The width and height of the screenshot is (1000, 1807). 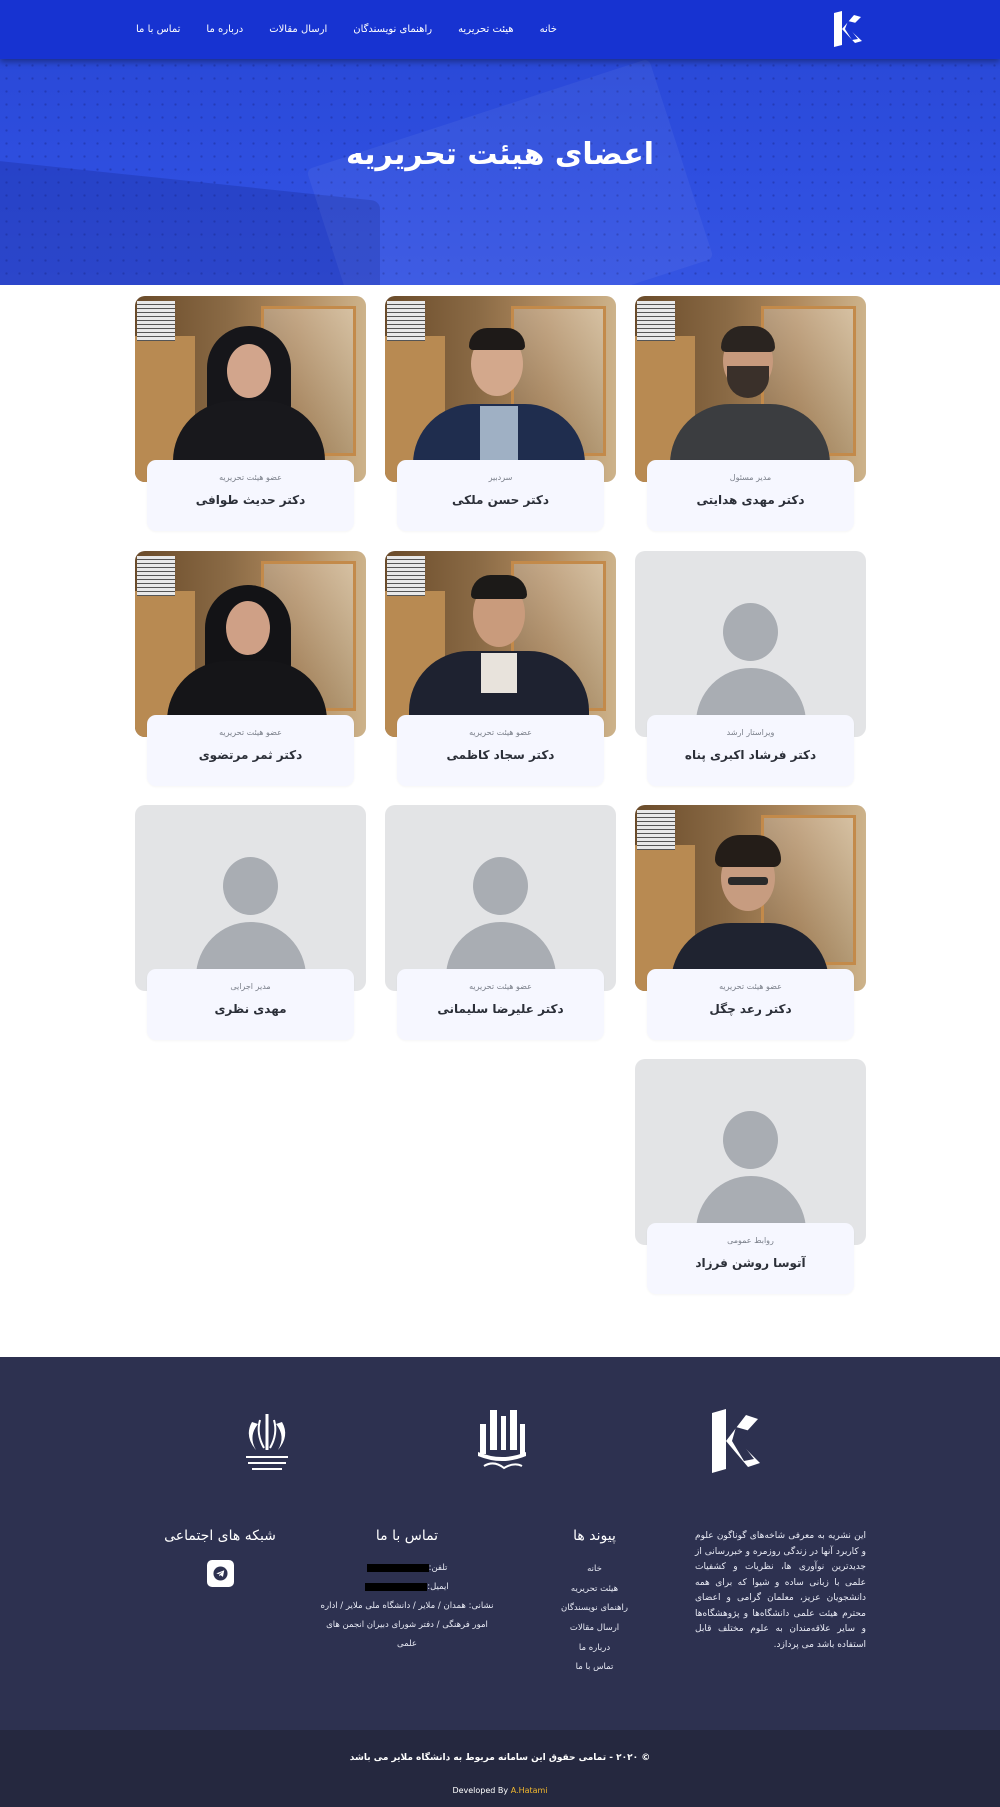 I want to click on member-role: سردبیر, so click(x=500, y=477).